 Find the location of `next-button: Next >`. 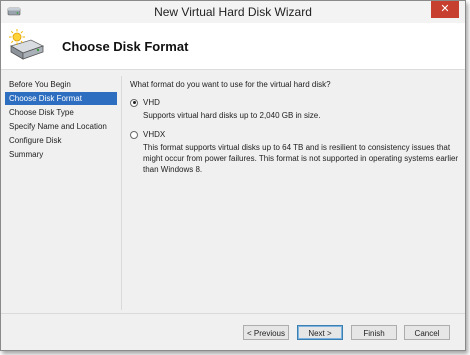

next-button: Next > is located at coordinates (320, 332).